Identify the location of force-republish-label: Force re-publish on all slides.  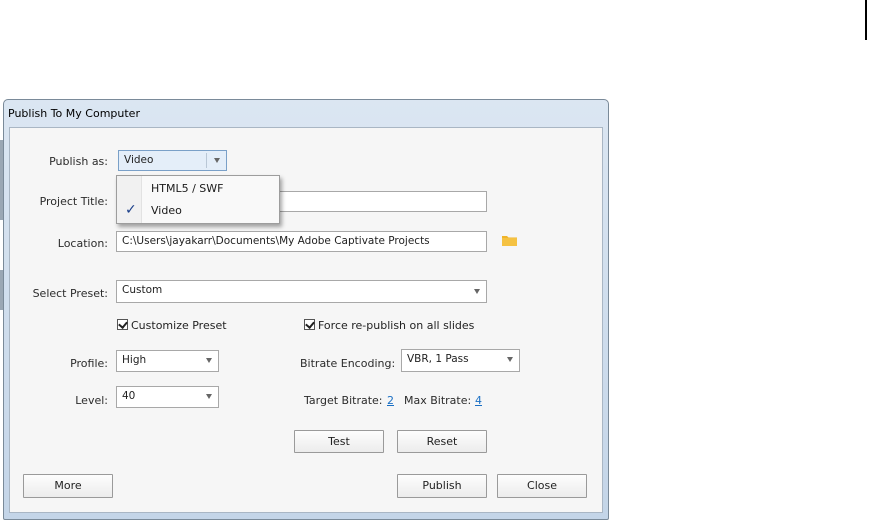
(396, 325).